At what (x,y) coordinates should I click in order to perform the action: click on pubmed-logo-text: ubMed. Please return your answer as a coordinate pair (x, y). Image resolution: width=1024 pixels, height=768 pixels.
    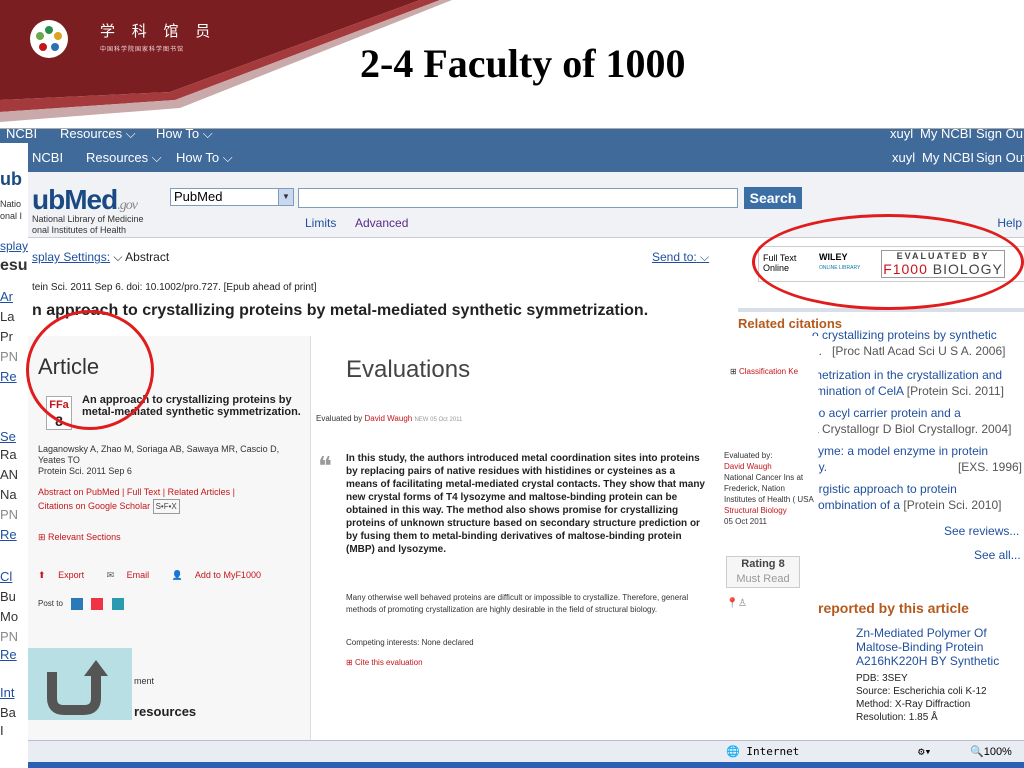
    Looking at the image, I should click on (75, 199).